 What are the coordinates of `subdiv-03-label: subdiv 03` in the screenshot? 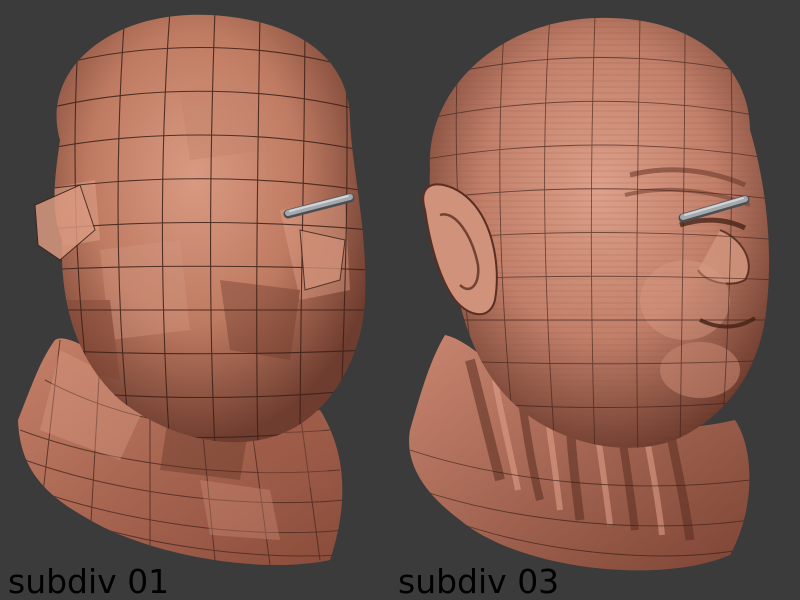 It's located at (479, 581).